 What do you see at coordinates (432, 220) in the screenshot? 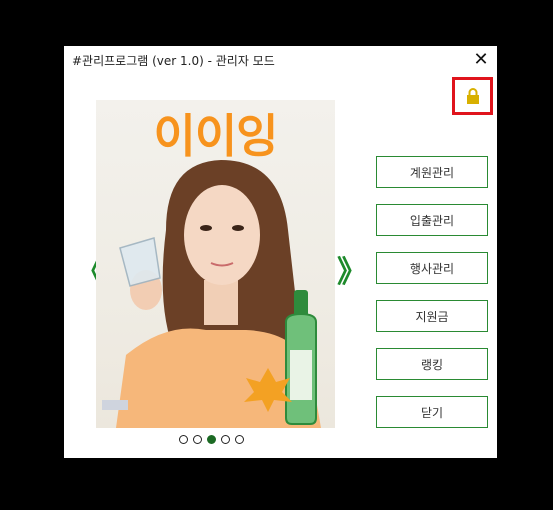
I see `deposit-withdrawal-button: 입출관리` at bounding box center [432, 220].